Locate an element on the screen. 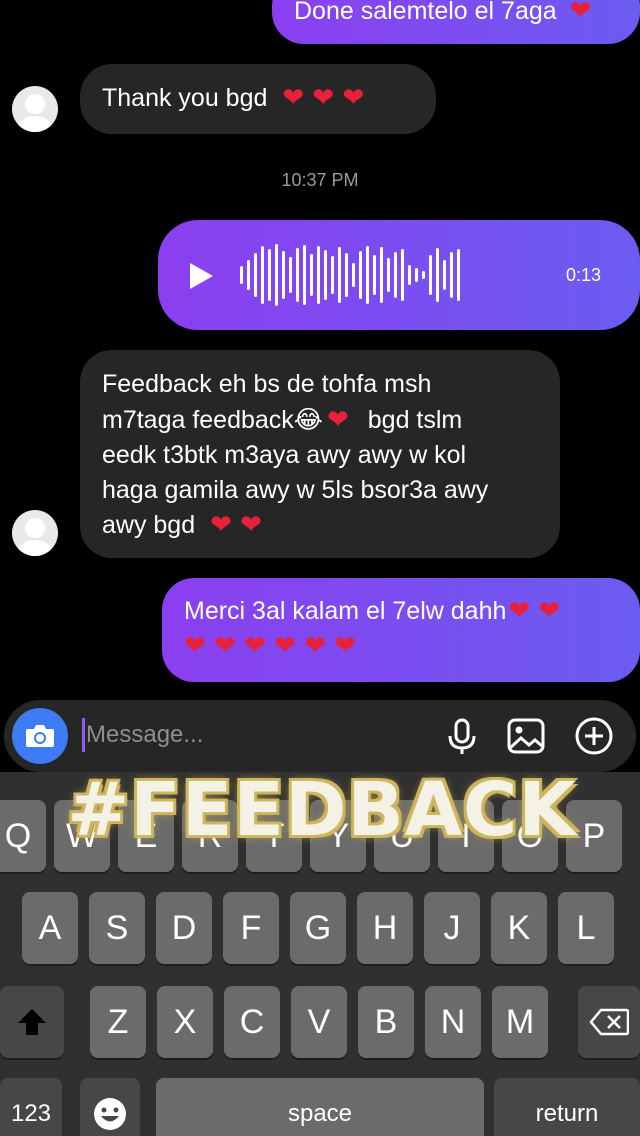 This screenshot has width=640, height=1136. message-line: awy bgd is located at coordinates (149, 525).